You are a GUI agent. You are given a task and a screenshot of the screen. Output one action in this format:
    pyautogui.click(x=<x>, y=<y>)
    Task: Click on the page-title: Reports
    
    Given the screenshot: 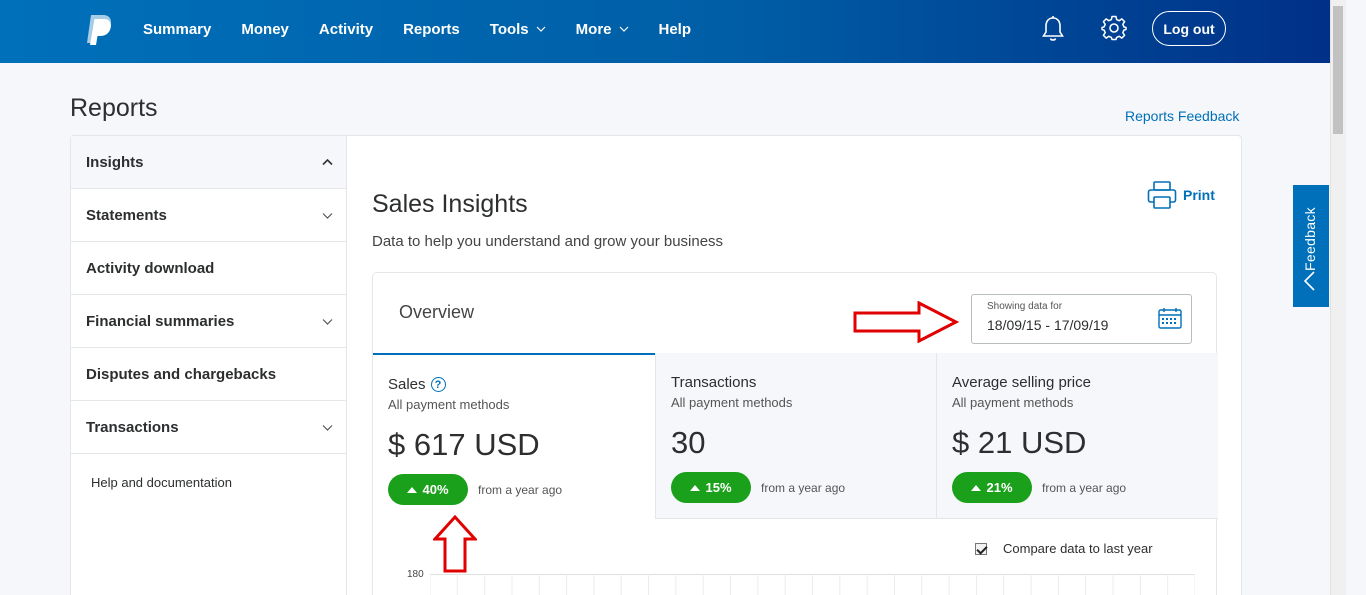 What is the action you would take?
    pyautogui.click(x=114, y=108)
    